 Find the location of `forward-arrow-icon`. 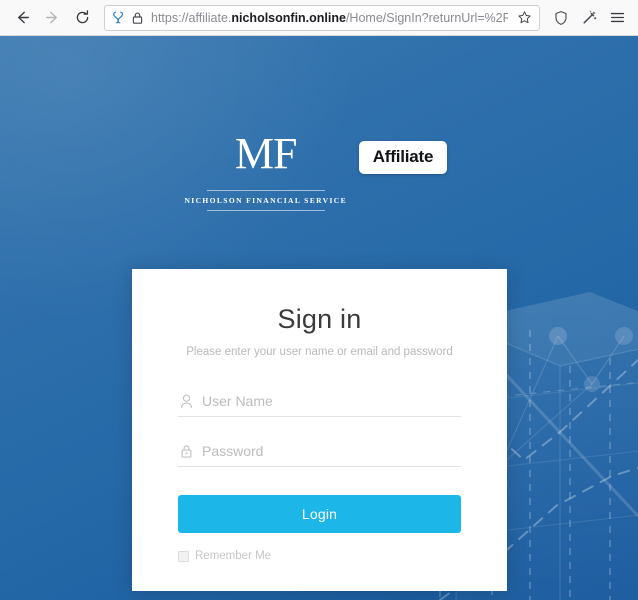

forward-arrow-icon is located at coordinates (51, 17).